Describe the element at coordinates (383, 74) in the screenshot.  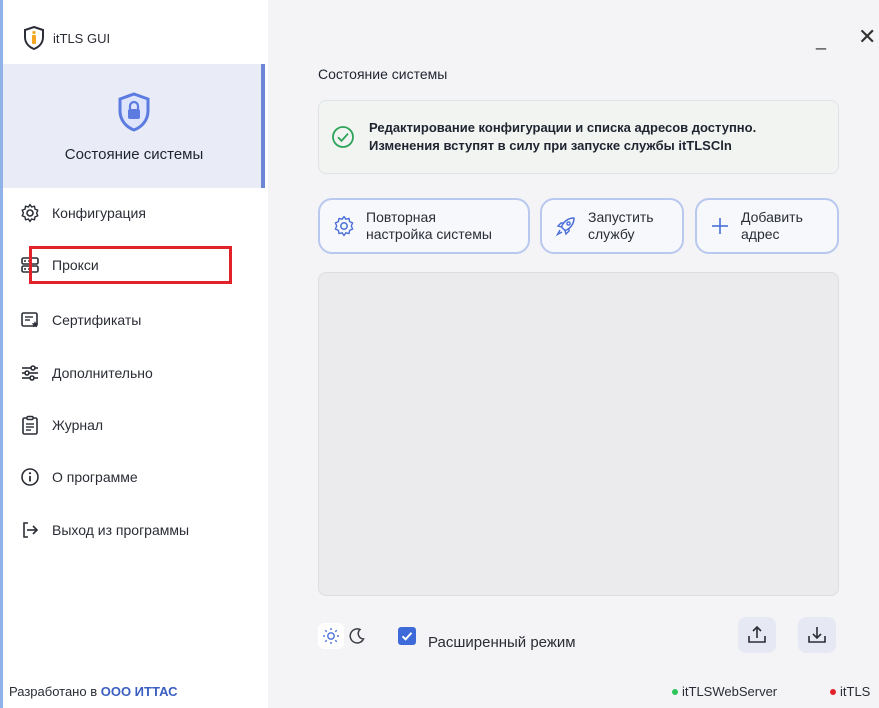
I see `page-title: Состояние системы` at that location.